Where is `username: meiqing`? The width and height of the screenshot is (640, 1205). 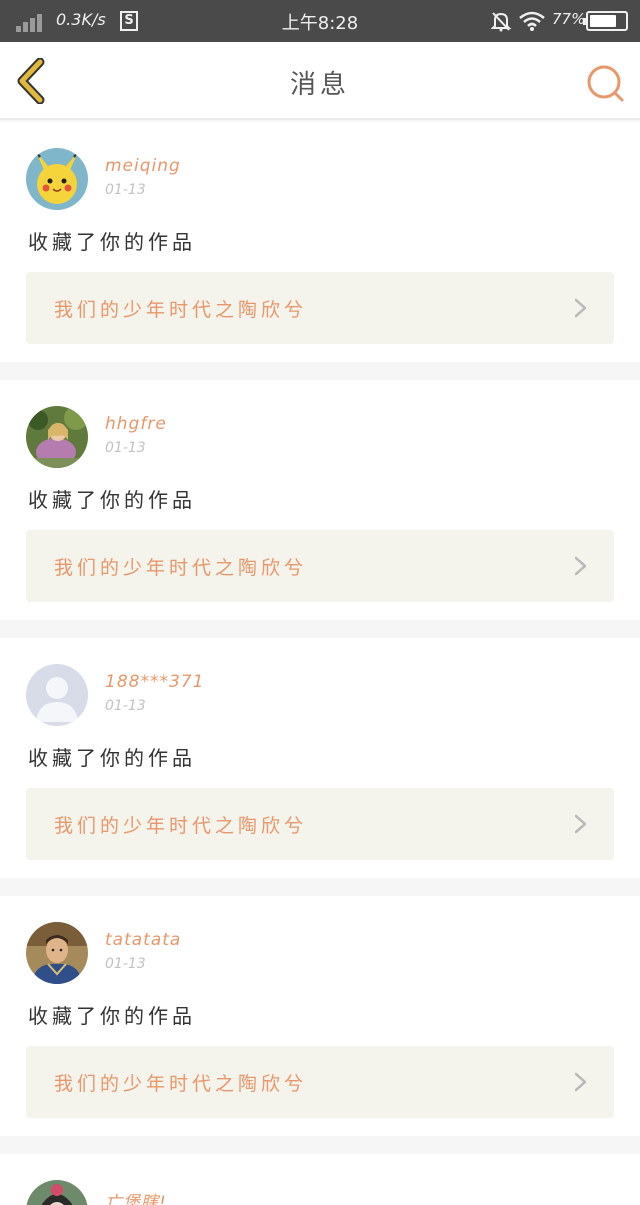 username: meiqing is located at coordinates (143, 166).